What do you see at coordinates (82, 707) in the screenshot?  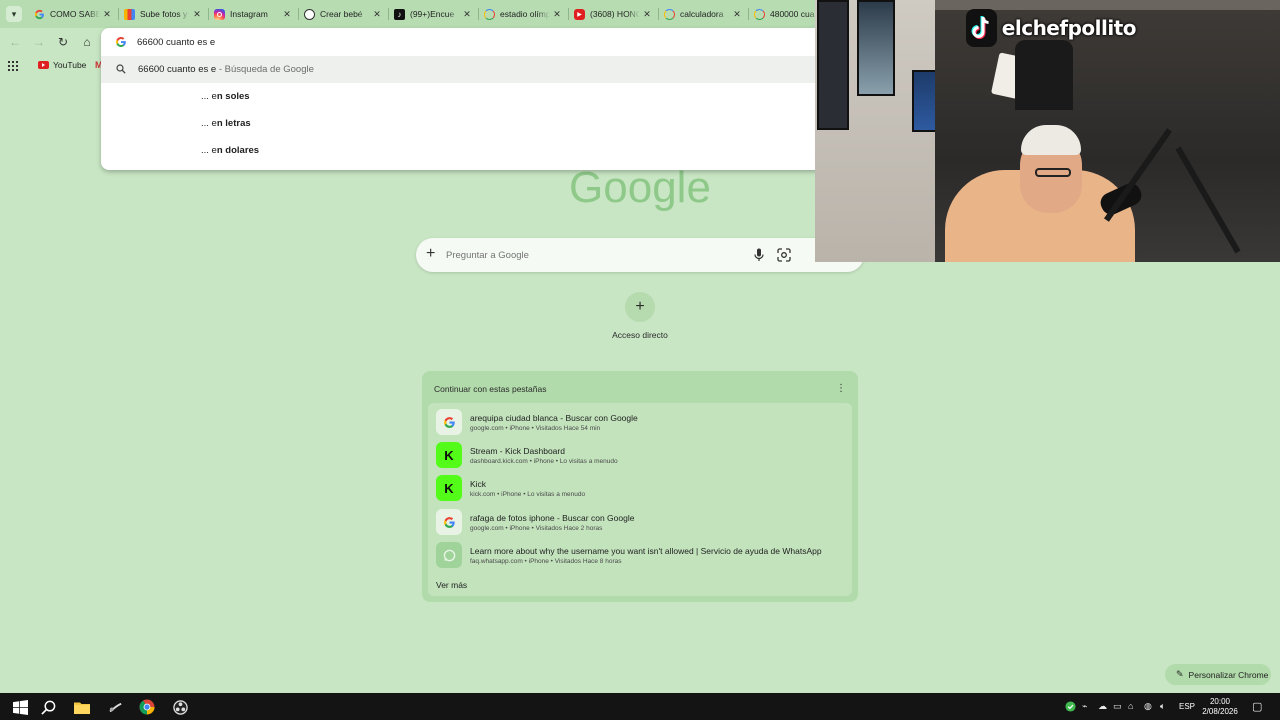 I see `file-explorer-icon` at bounding box center [82, 707].